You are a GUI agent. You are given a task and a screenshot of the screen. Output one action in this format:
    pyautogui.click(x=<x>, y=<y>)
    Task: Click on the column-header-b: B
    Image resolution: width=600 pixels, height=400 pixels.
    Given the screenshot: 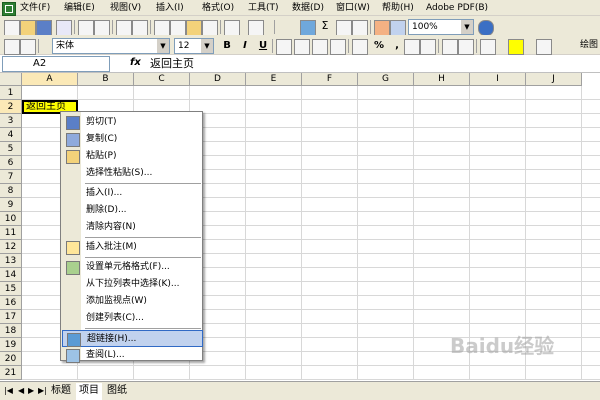 What is the action you would take?
    pyautogui.click(x=106, y=79)
    